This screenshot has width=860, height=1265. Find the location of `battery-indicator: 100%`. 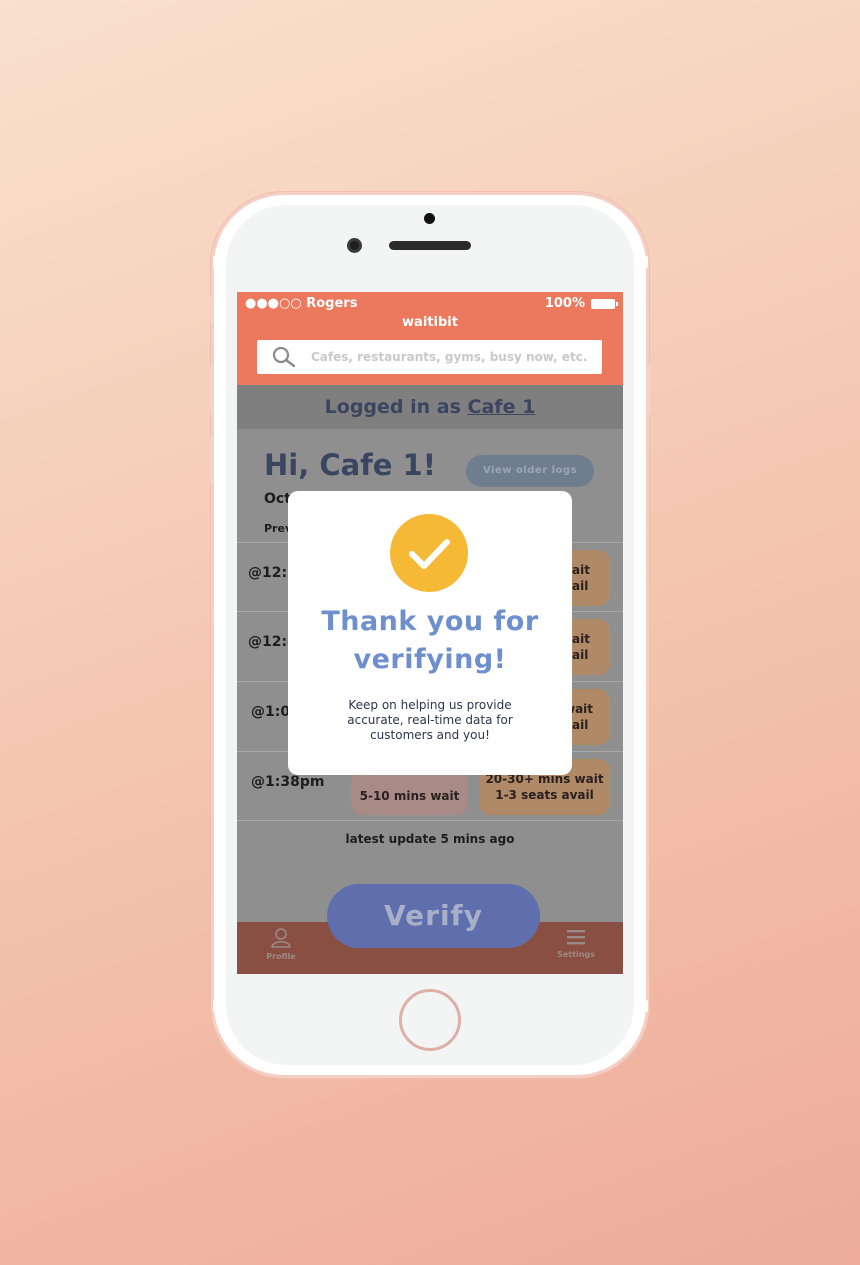

battery-indicator: 100% is located at coordinates (581, 303).